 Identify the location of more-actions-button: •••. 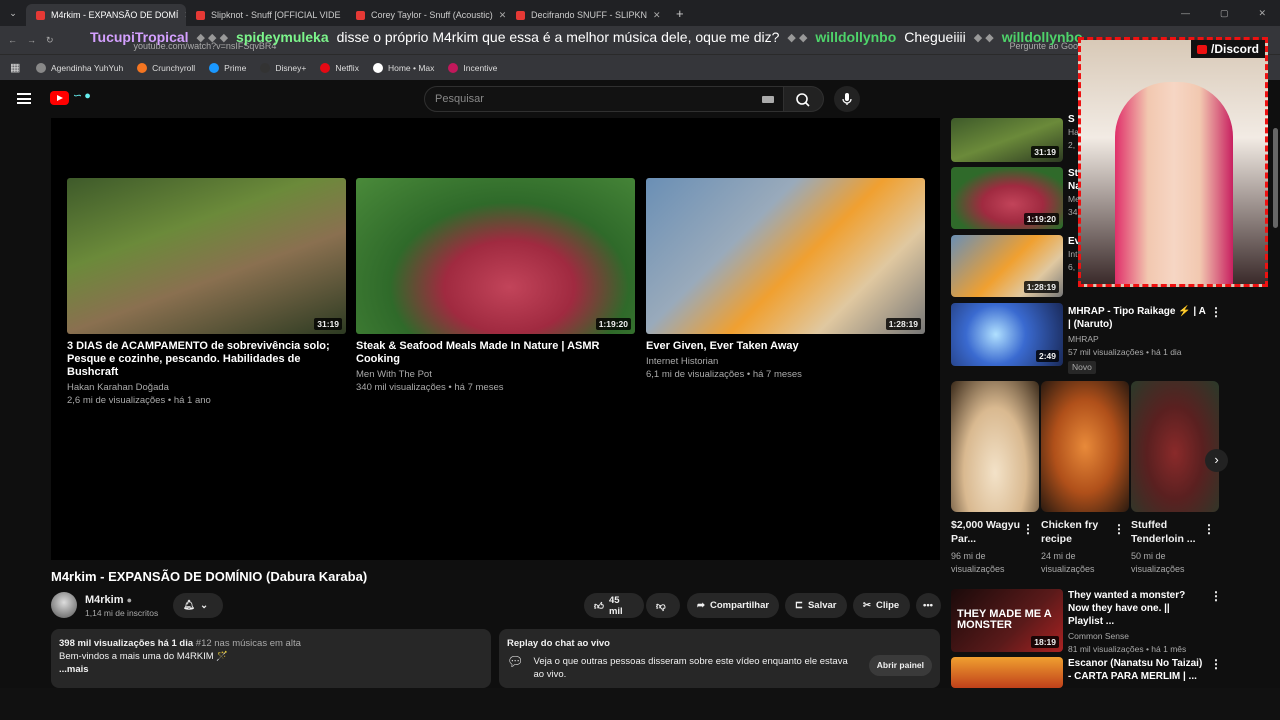
(928, 605).